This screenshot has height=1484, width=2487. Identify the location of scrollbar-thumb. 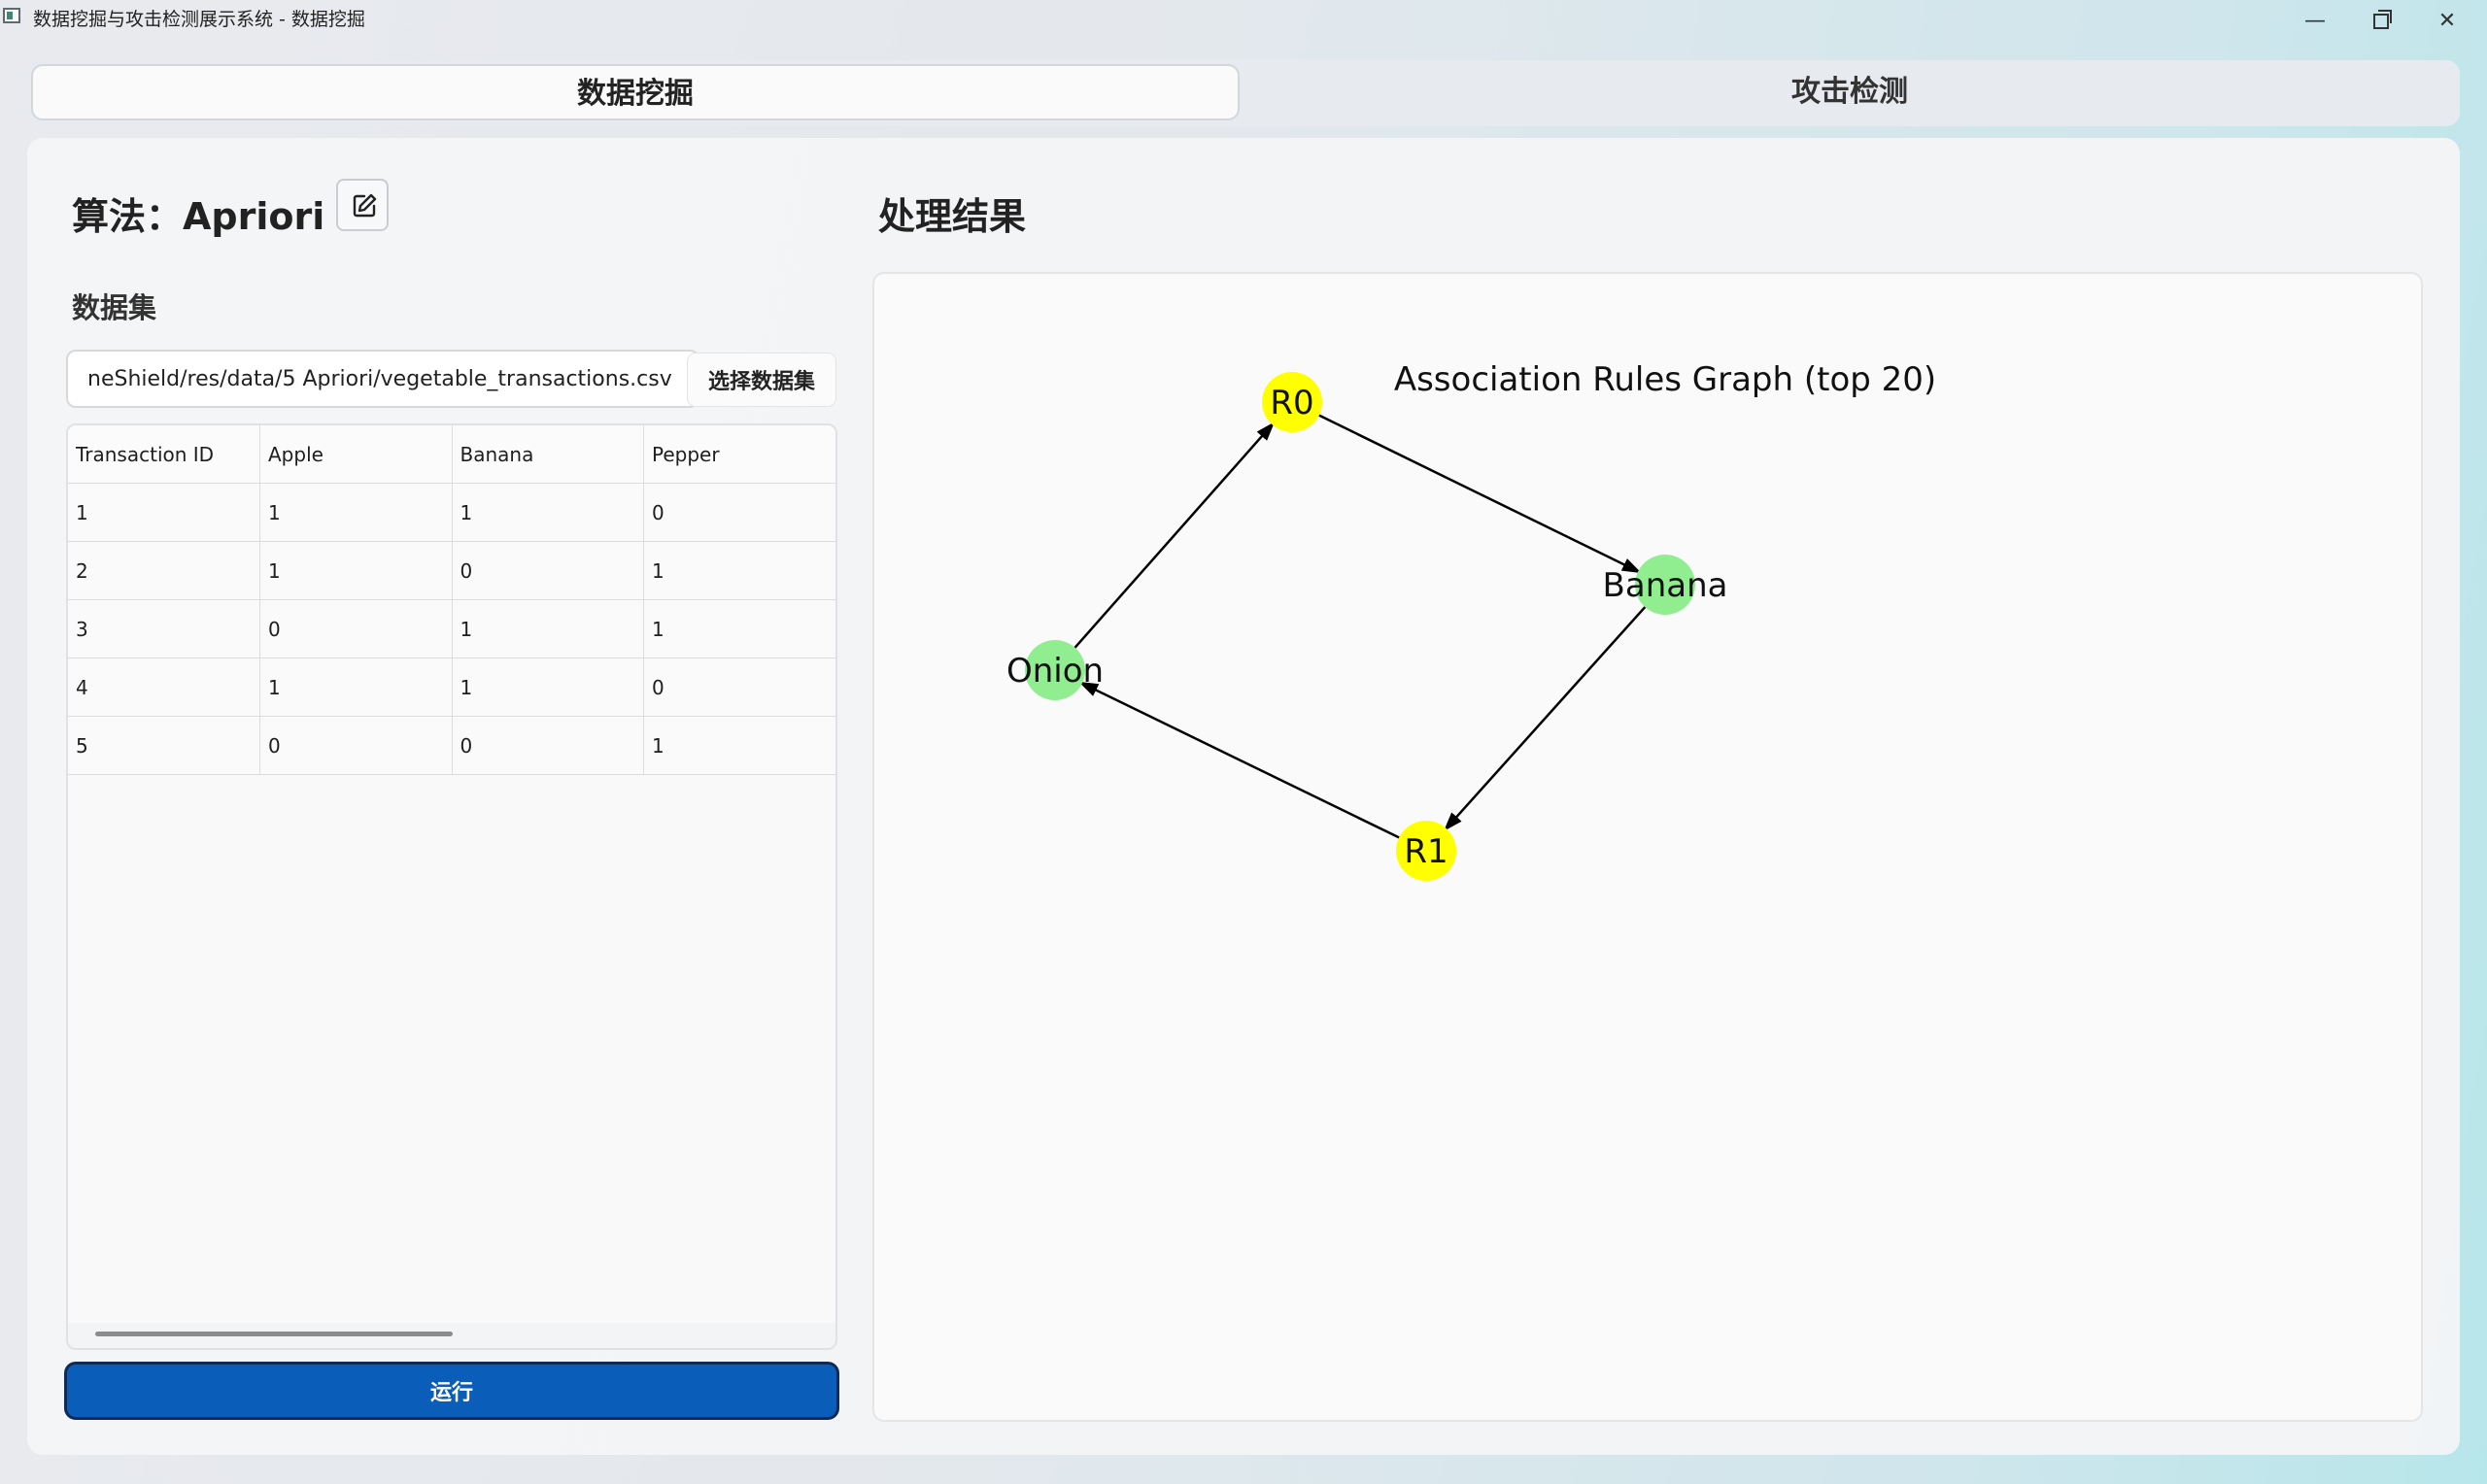
(274, 1334).